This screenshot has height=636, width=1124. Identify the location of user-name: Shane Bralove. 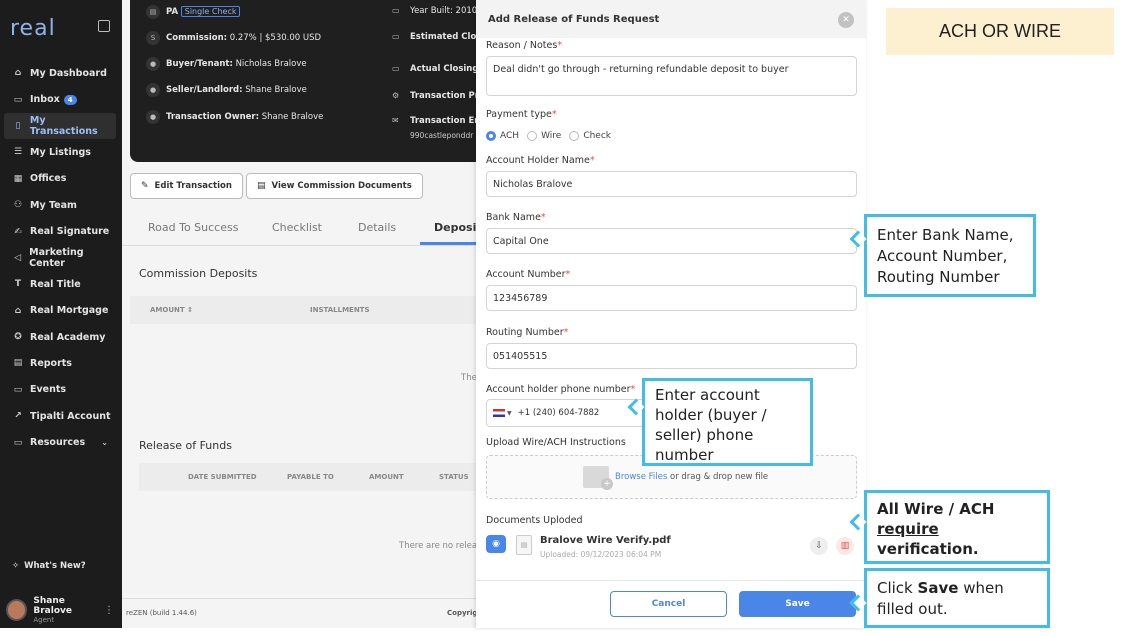
(52, 606).